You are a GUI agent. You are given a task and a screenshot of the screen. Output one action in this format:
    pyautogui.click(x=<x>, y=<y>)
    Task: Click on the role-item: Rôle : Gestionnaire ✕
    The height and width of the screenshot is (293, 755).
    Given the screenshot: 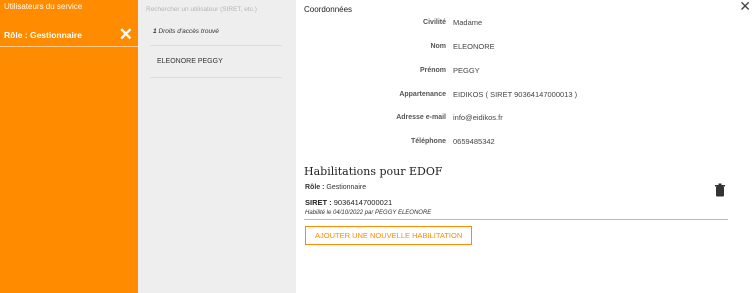 What is the action you would take?
    pyautogui.click(x=69, y=36)
    